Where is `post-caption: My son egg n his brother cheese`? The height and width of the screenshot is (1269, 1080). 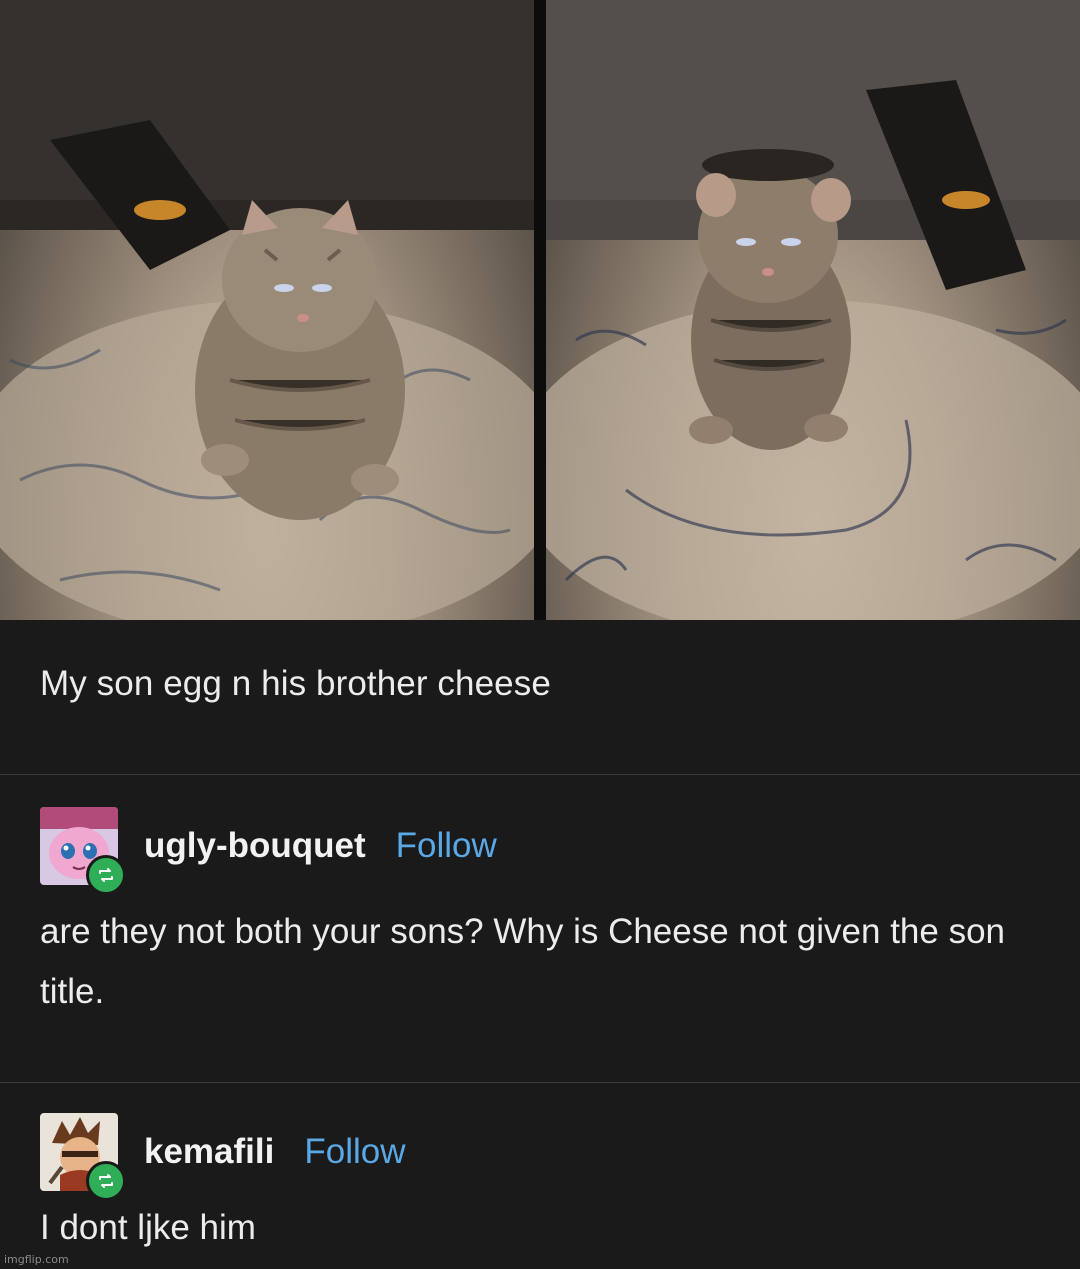
post-caption: My son egg n his brother cheese is located at coordinates (295, 683).